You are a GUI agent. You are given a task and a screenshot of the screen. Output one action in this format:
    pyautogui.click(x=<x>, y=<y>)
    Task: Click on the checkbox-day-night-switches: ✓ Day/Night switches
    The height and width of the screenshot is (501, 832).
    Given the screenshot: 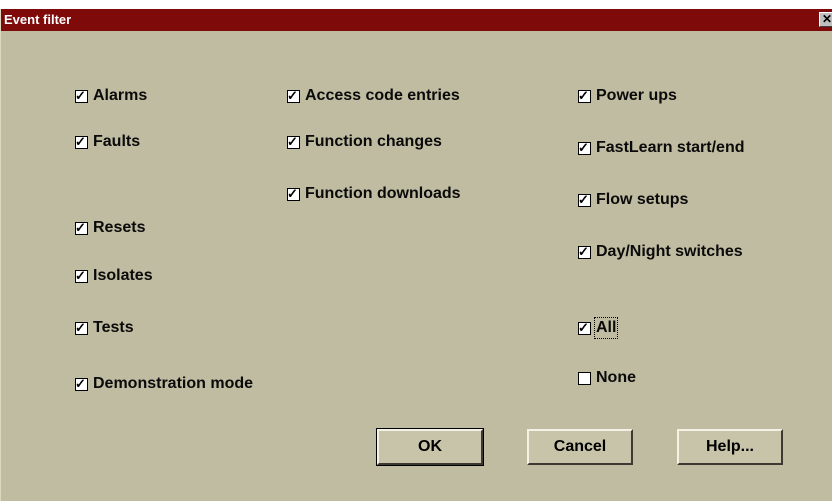 What is the action you would take?
    pyautogui.click(x=660, y=252)
    